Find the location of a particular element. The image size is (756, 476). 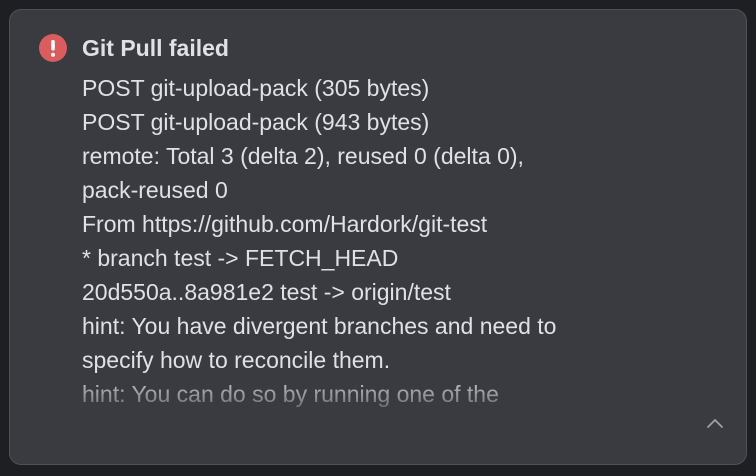

notification-header: Git Pull failed is located at coordinates (134, 48).